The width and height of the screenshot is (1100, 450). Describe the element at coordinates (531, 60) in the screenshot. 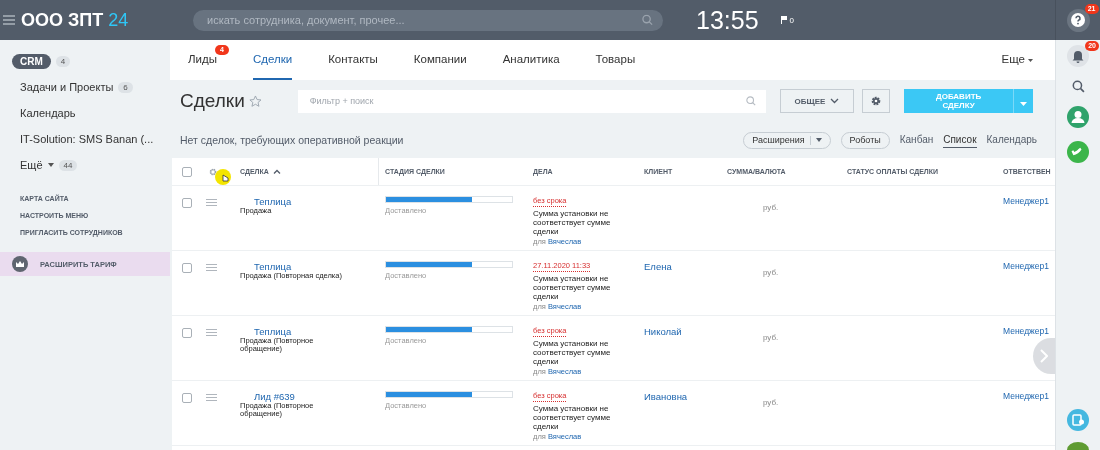

I see `tab: Аналитика` at that location.